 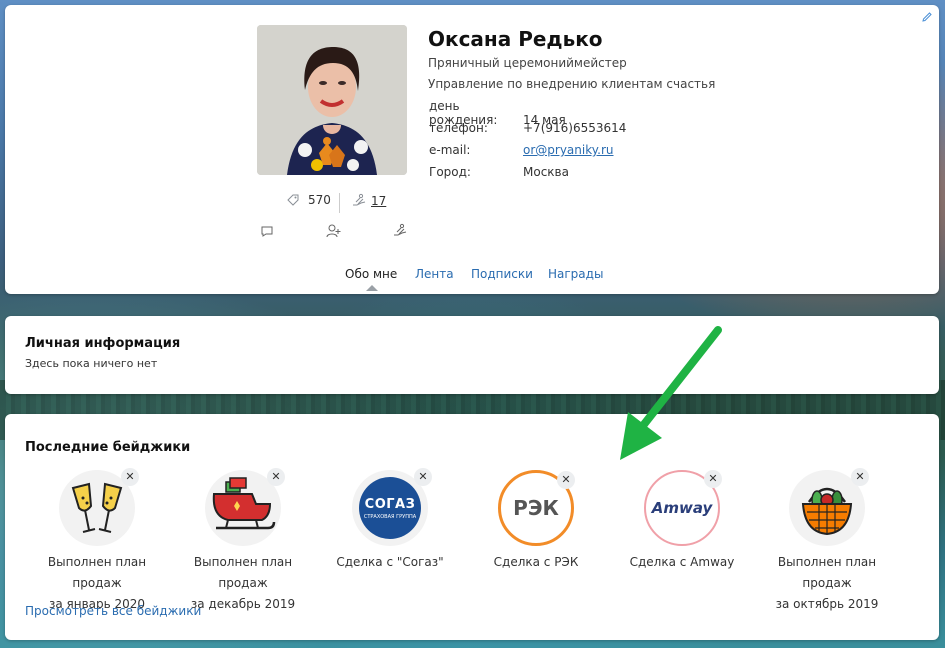 I want to click on badge-item: Amway ✕ Сделка с Amway, so click(x=682, y=521).